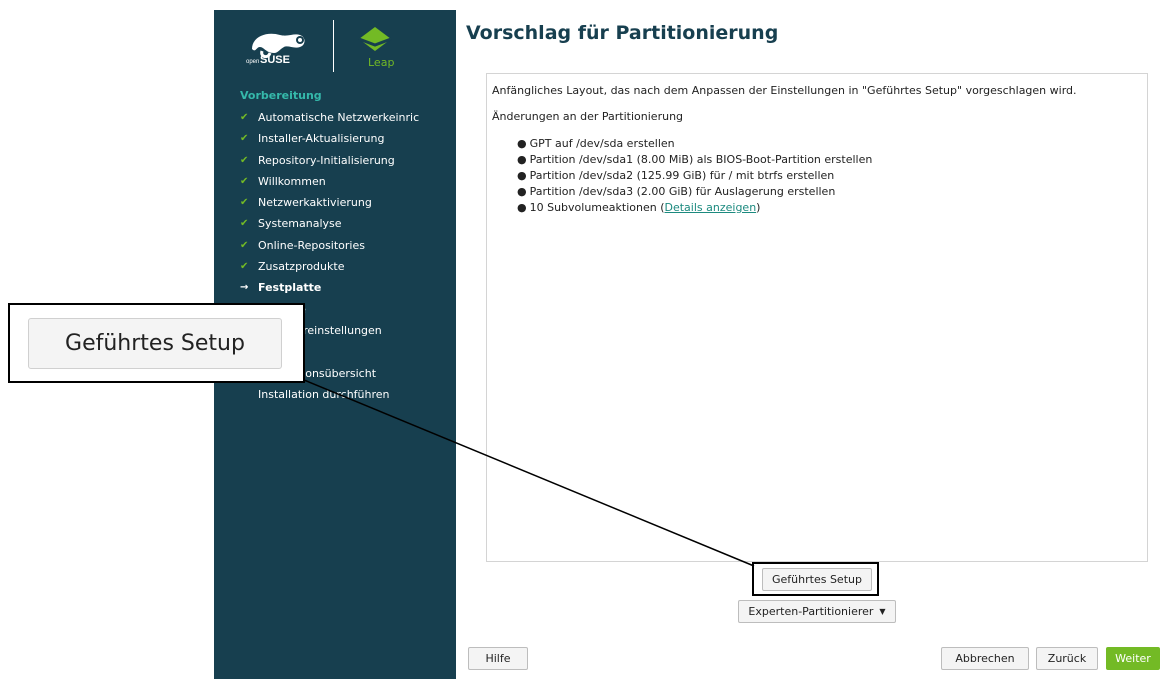  I want to click on sidebar-step-label: Netzwerkaktivierung, so click(315, 203).